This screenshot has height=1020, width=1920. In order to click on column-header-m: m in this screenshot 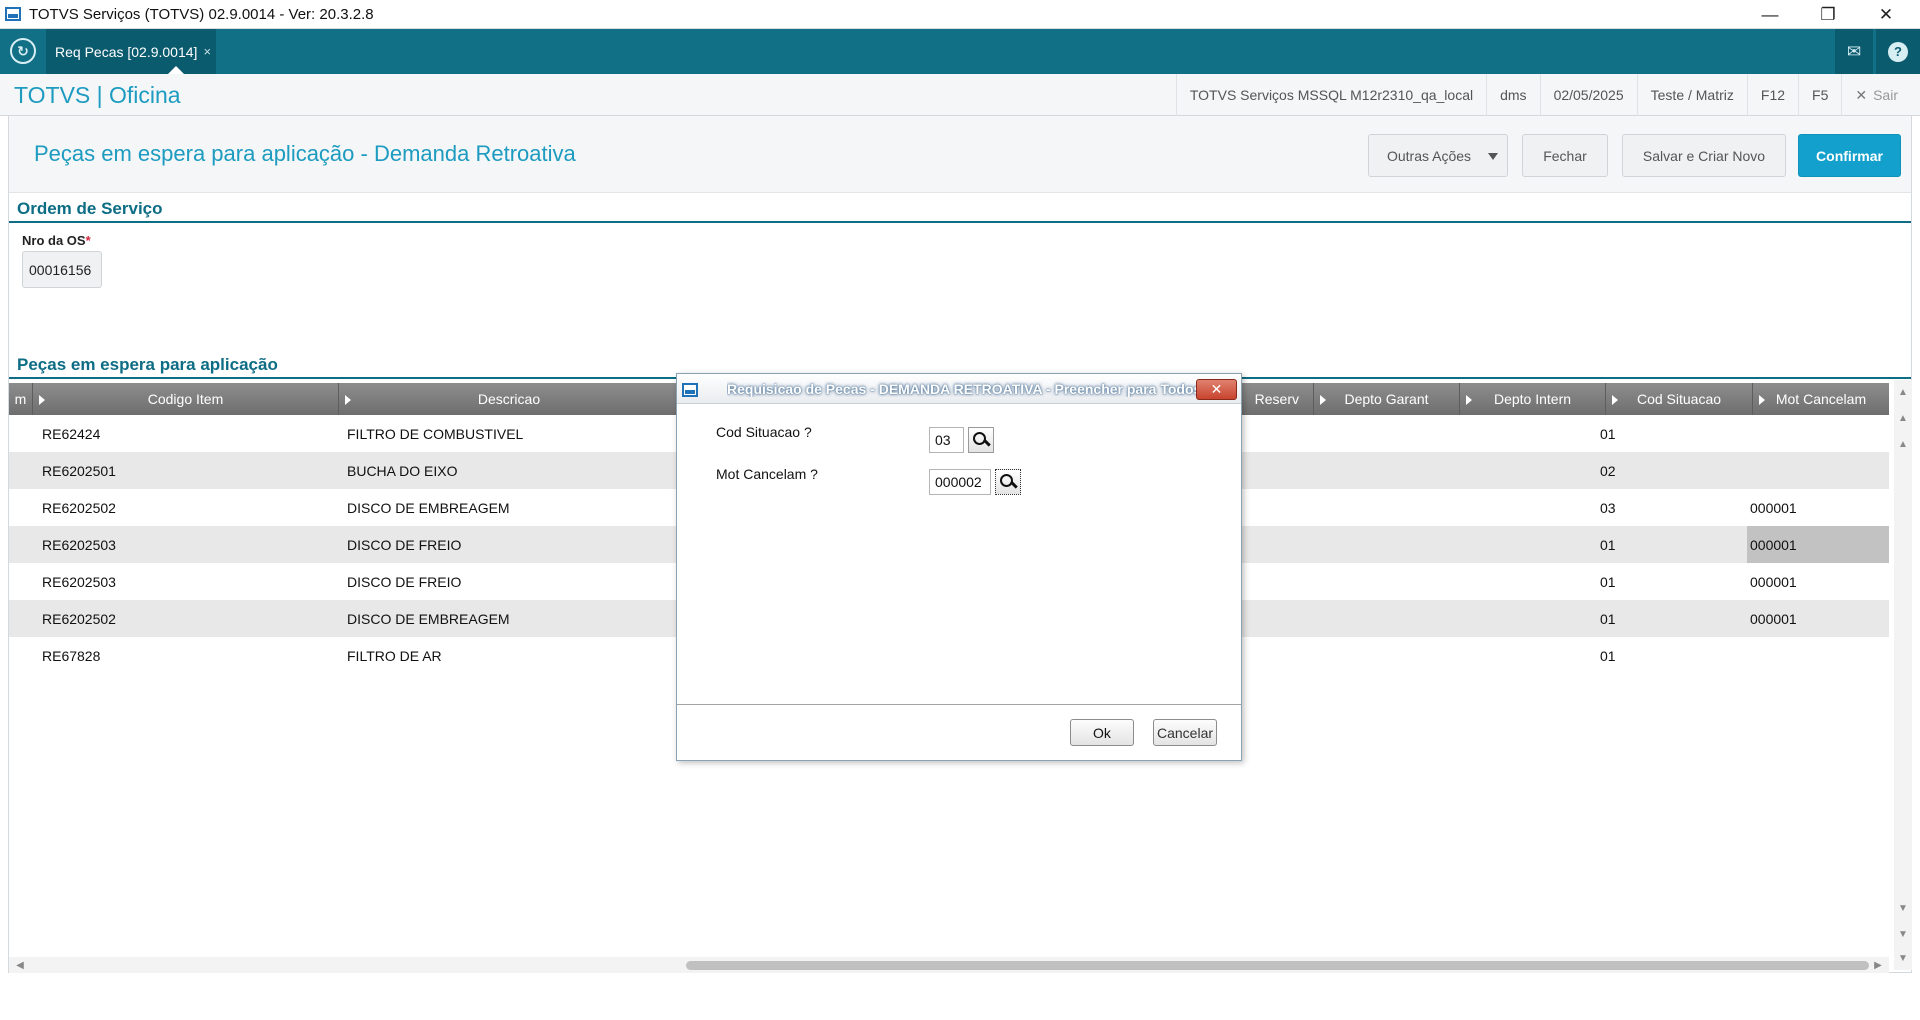, I will do `click(20, 399)`.